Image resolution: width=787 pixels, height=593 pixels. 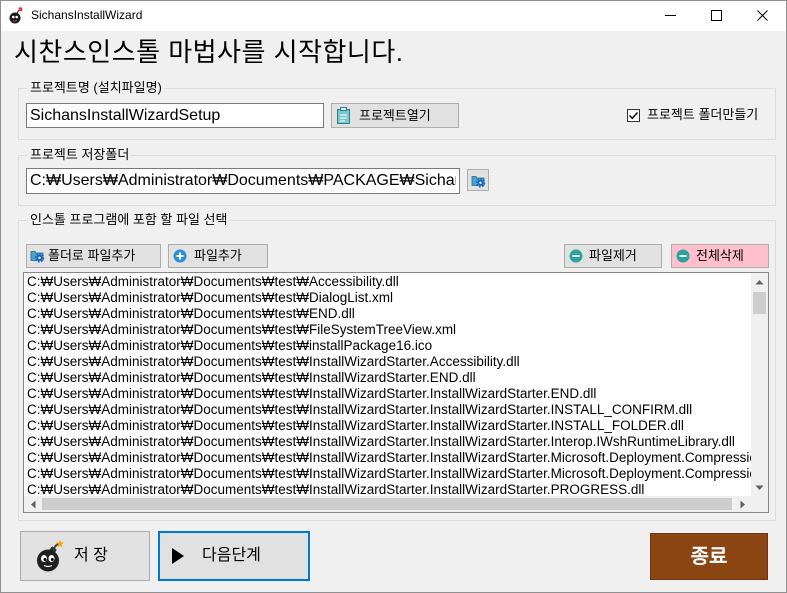 I want to click on project-name-group-label: 프로젝트명 (설치파일명), so click(x=96, y=88).